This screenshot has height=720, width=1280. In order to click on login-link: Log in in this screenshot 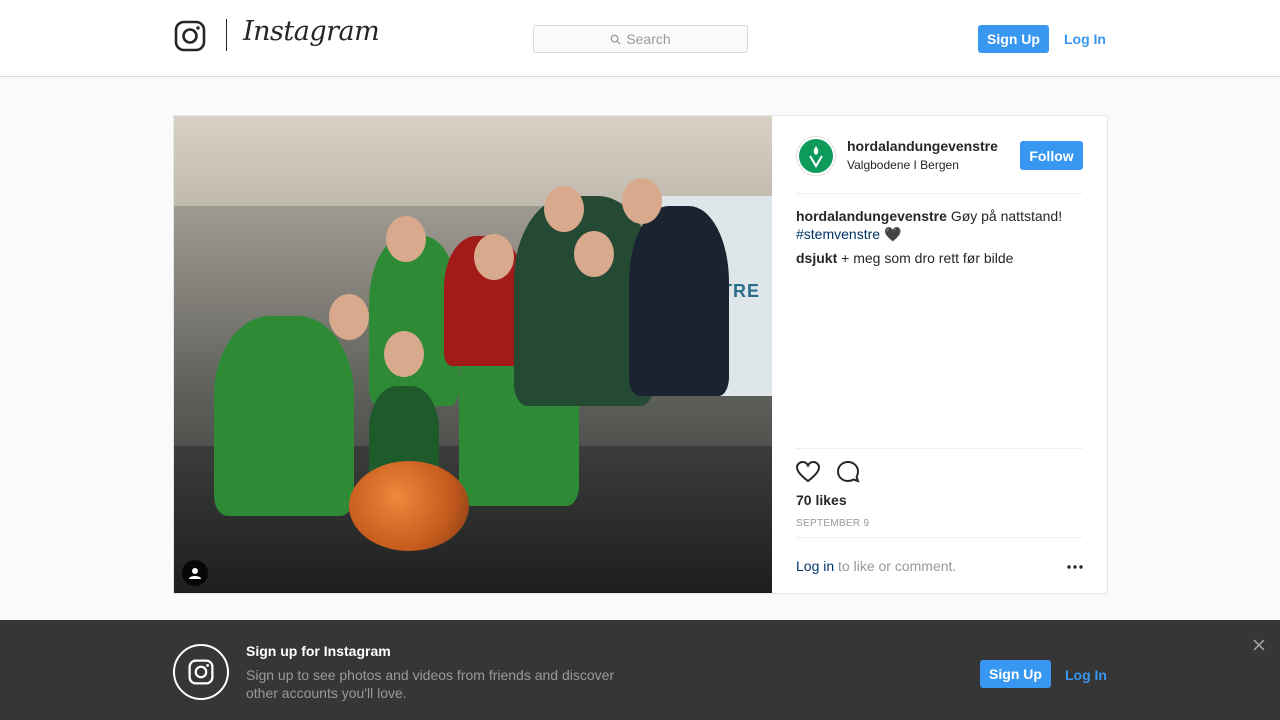, I will do `click(815, 566)`.